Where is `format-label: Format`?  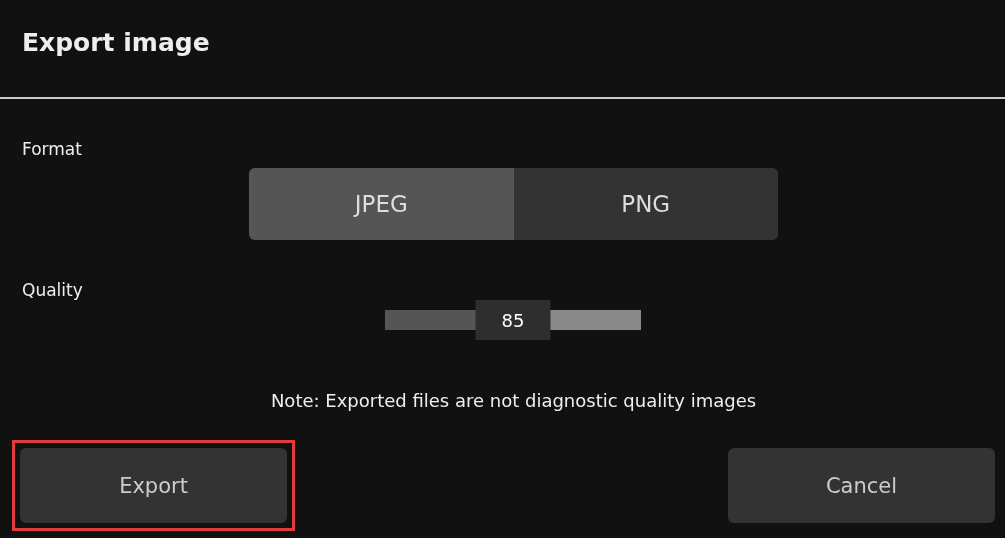
format-label: Format is located at coordinates (52, 150).